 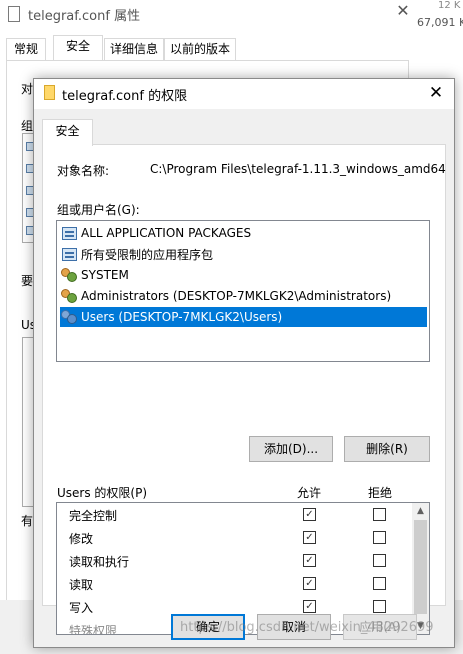 I want to click on object-name-label: 对象名称:, so click(x=83, y=171).